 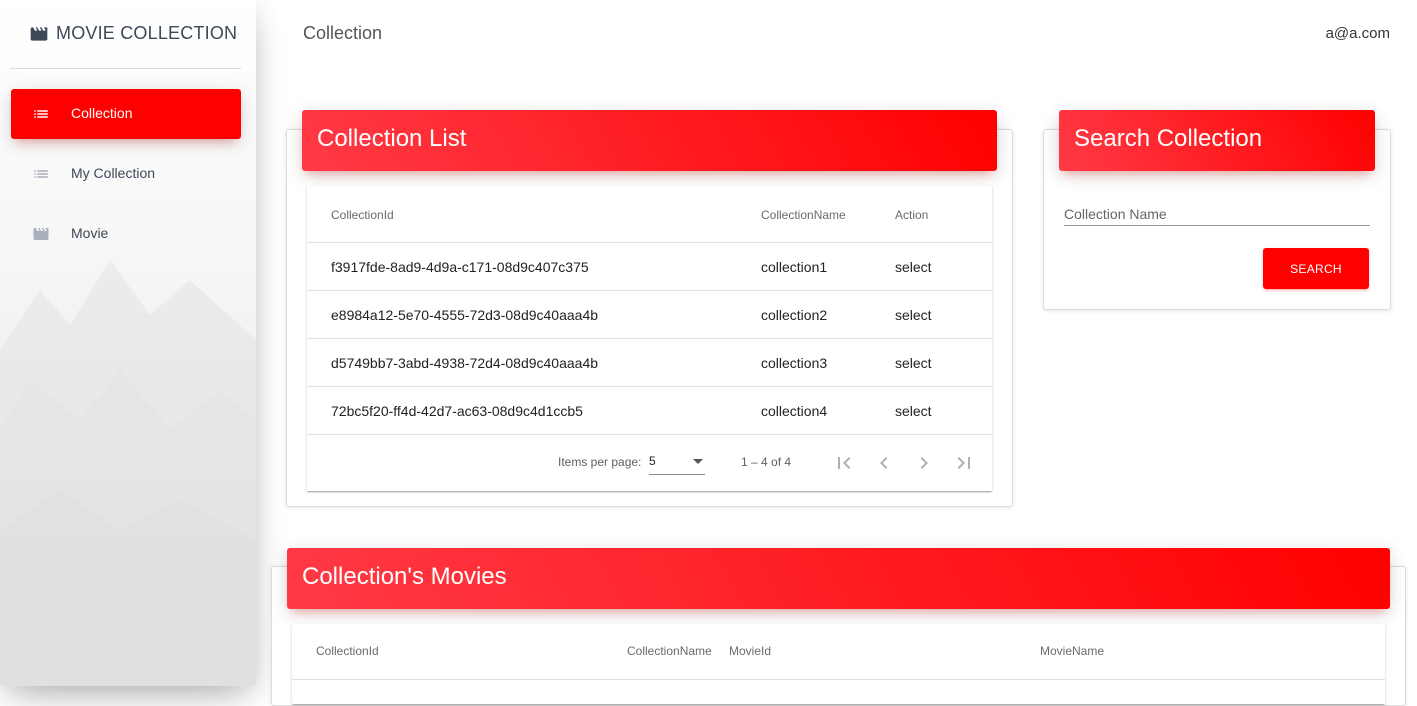 What do you see at coordinates (884, 463) in the screenshot?
I see `previous-page-icon` at bounding box center [884, 463].